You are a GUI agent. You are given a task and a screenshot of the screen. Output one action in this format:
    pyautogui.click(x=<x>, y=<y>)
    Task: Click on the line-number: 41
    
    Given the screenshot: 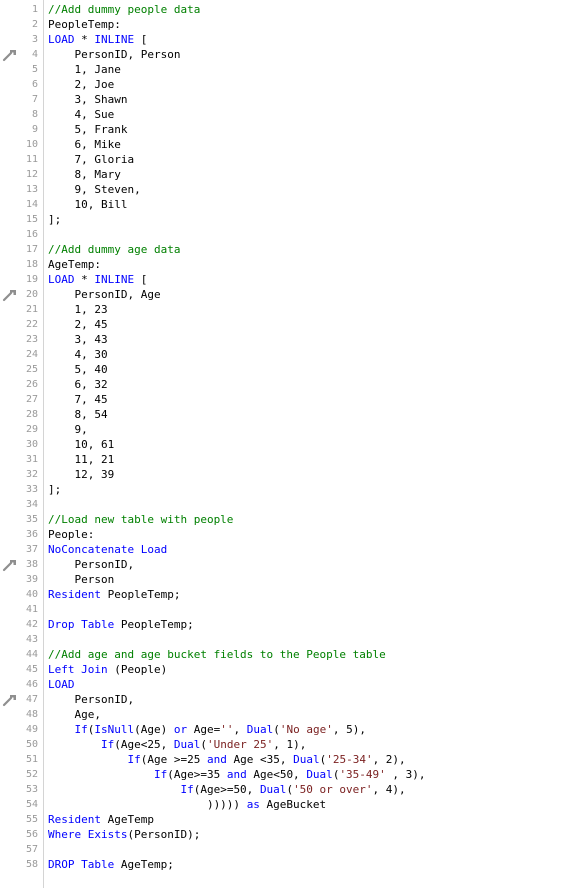 What is the action you would take?
    pyautogui.click(x=31, y=609)
    